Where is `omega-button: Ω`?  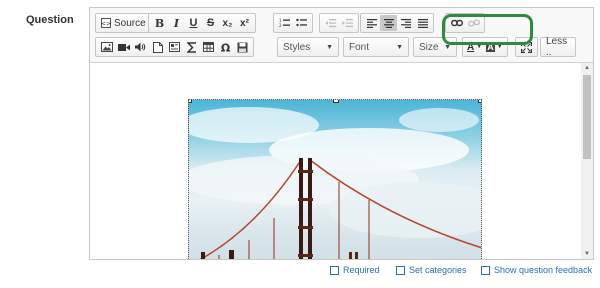
omega-button: Ω is located at coordinates (225, 47).